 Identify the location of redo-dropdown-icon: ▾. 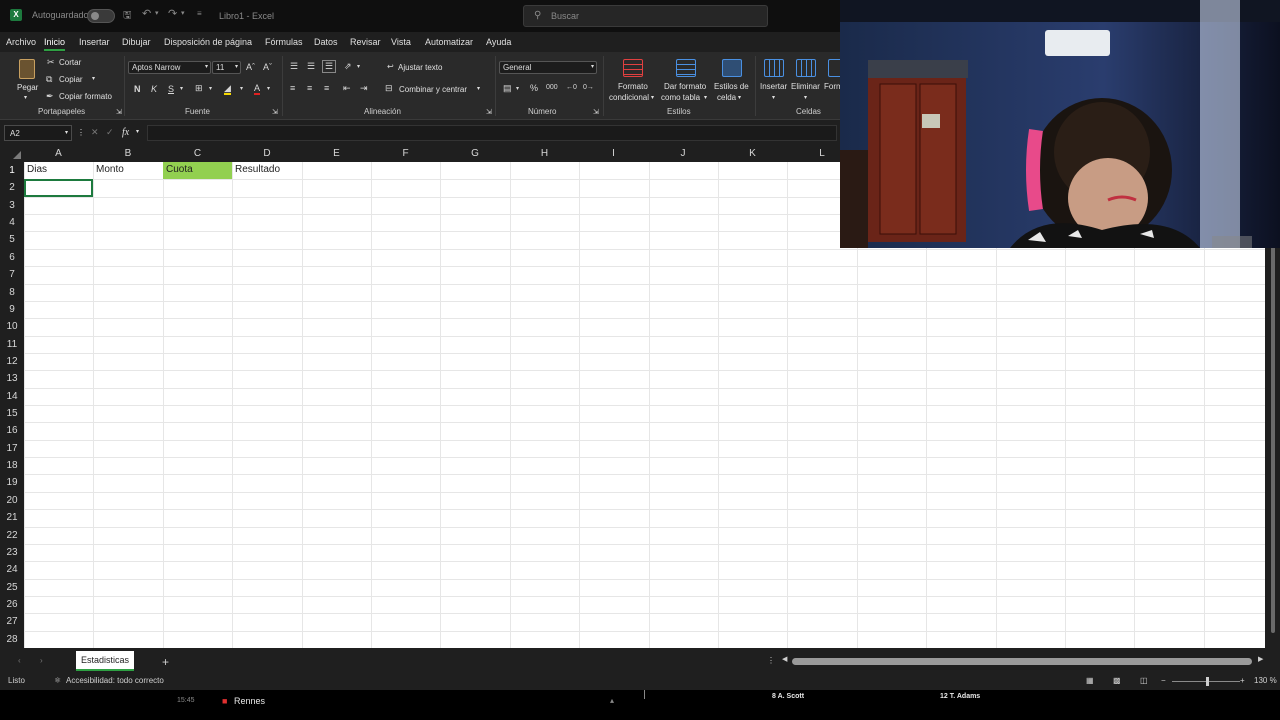
(183, 13).